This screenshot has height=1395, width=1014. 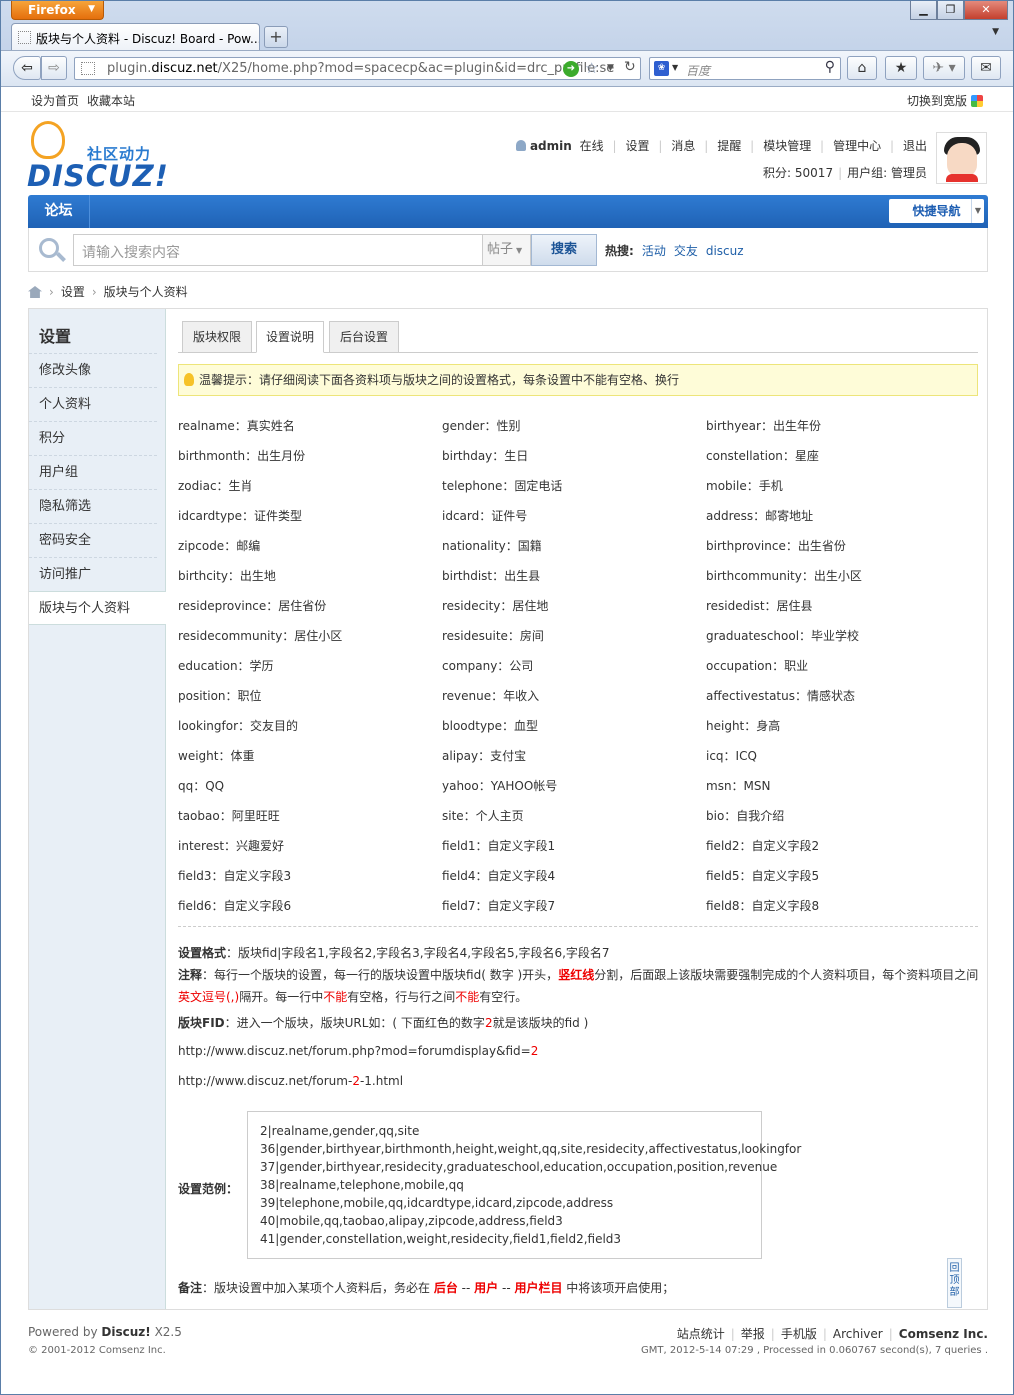 What do you see at coordinates (88, 68) in the screenshot?
I see `site-identity-icon` at bounding box center [88, 68].